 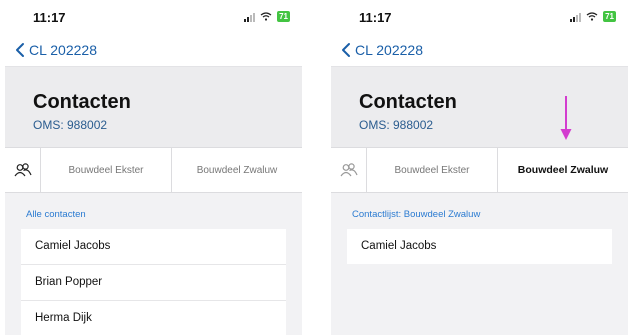 I want to click on contact-list: Camiel Jacobs Brian Popper Herma Dijk, so click(x=153, y=282).